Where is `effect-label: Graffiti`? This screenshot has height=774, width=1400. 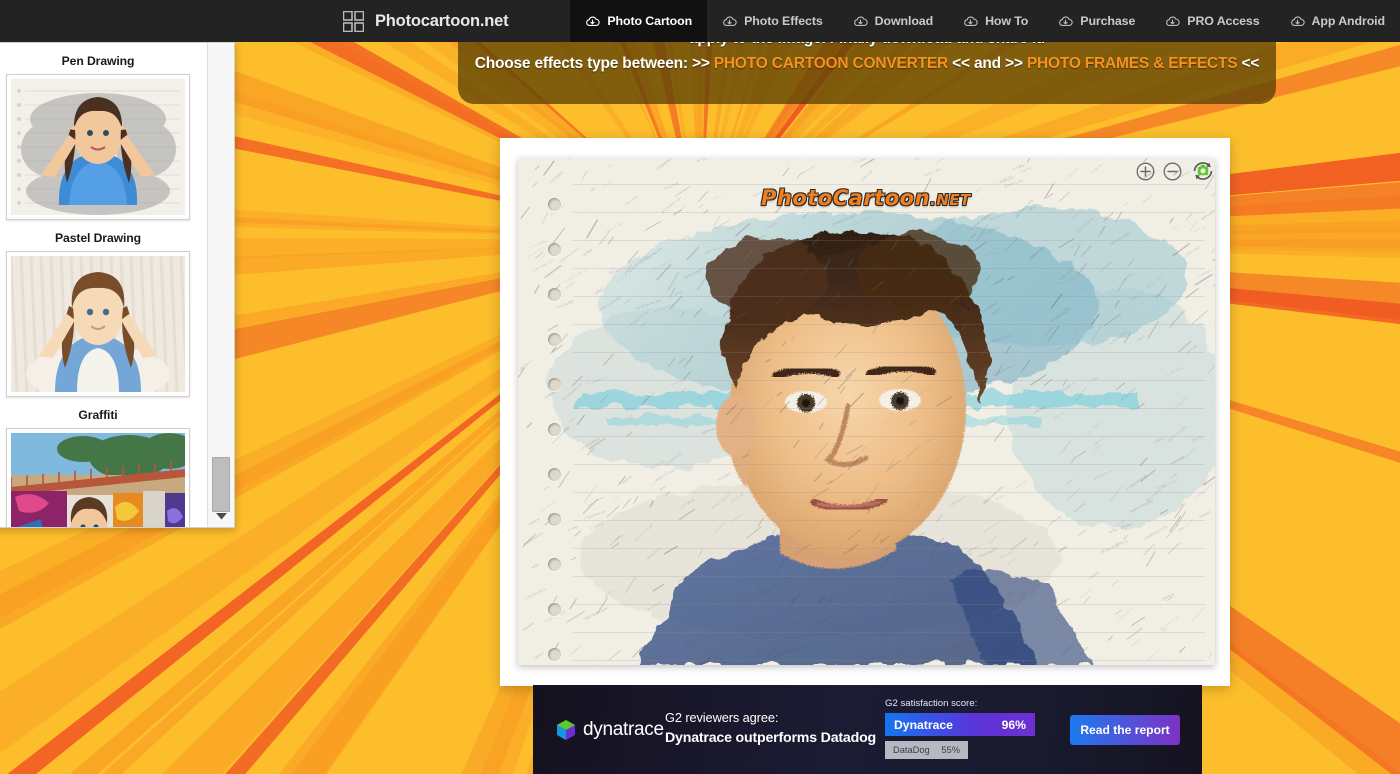
effect-label: Graffiti is located at coordinates (98, 415).